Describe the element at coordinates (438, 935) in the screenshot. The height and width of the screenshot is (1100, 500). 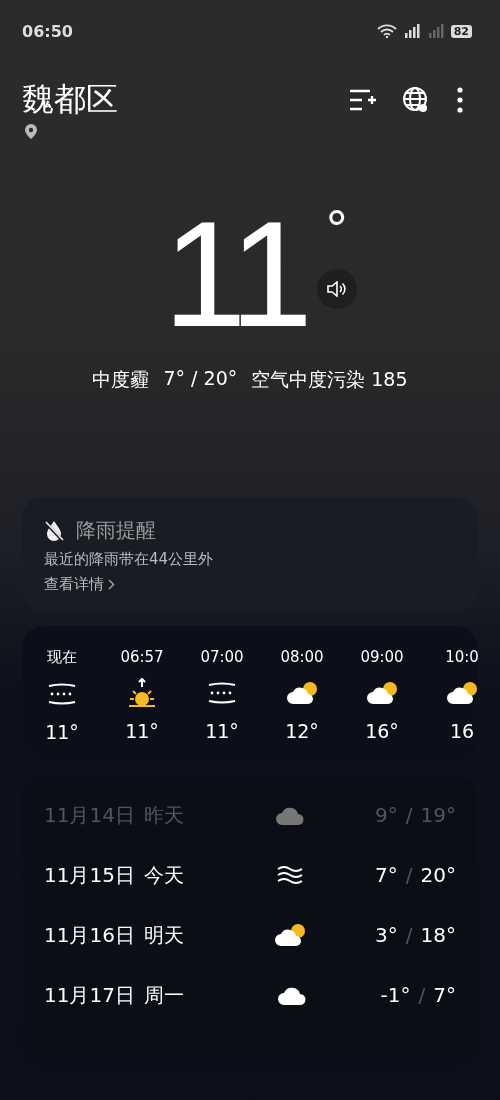
I see `high-temperature: 18°` at that location.